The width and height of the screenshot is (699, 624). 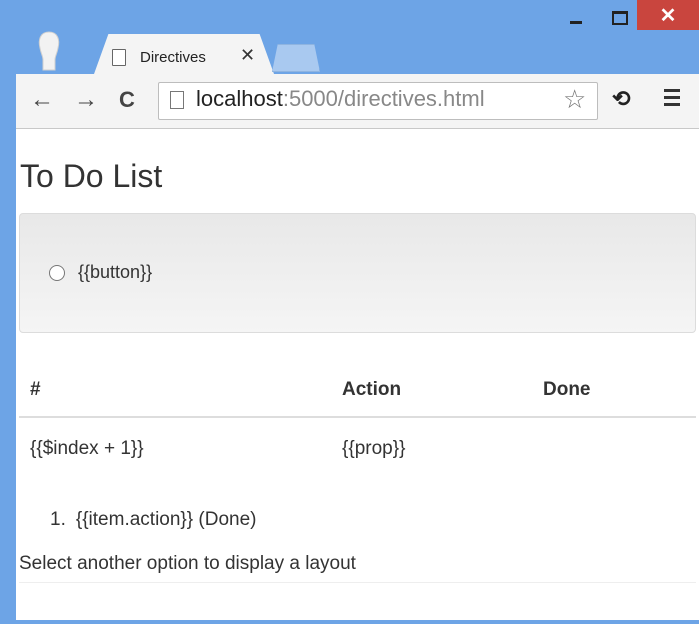 What do you see at coordinates (177, 100) in the screenshot?
I see `page-info-icon` at bounding box center [177, 100].